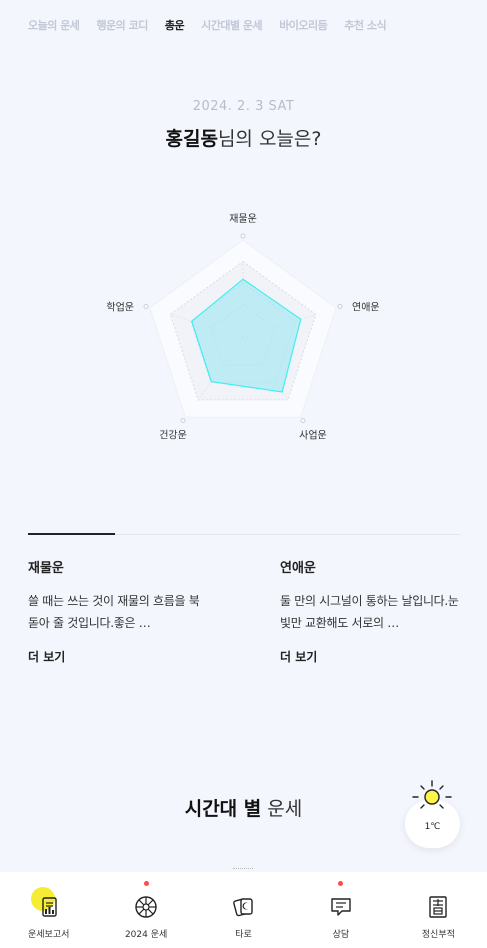 Image resolution: width=487 pixels, height=948 pixels. What do you see at coordinates (341, 907) in the screenshot?
I see `chat-icon` at bounding box center [341, 907].